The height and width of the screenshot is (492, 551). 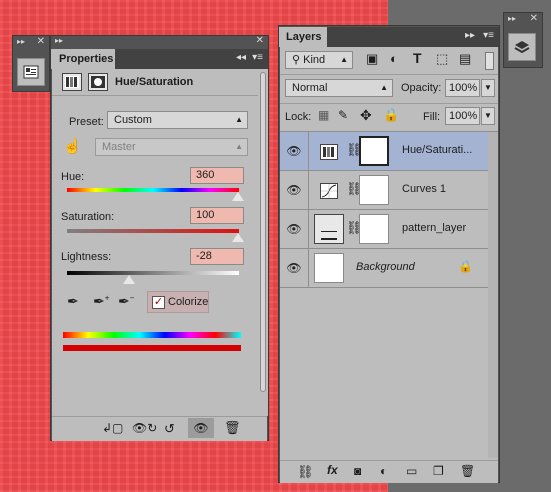 What do you see at coordinates (488, 88) in the screenshot?
I see `opacity-dropdown-icon: ▼` at bounding box center [488, 88].